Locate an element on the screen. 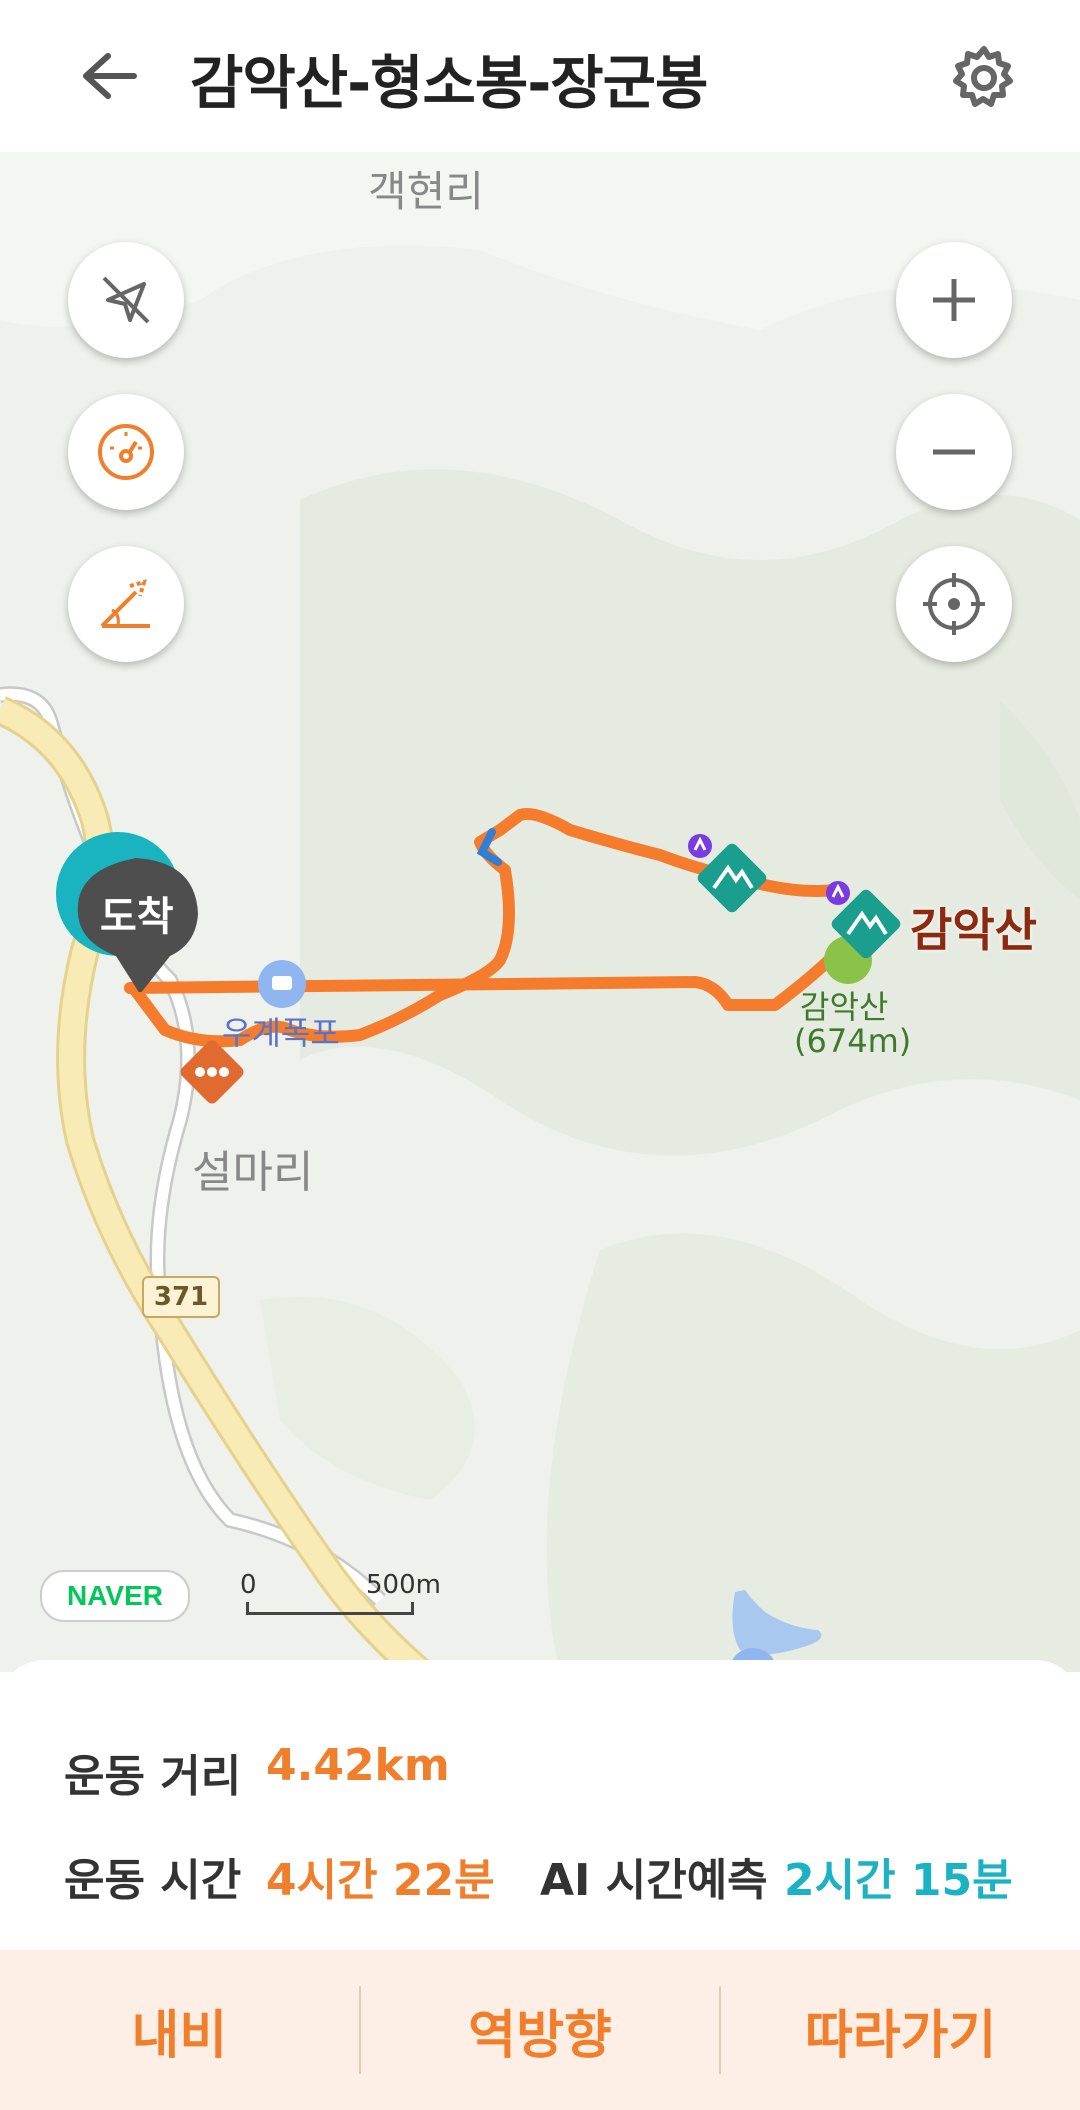 The image size is (1080, 2110). back-button is located at coordinates (108, 76).